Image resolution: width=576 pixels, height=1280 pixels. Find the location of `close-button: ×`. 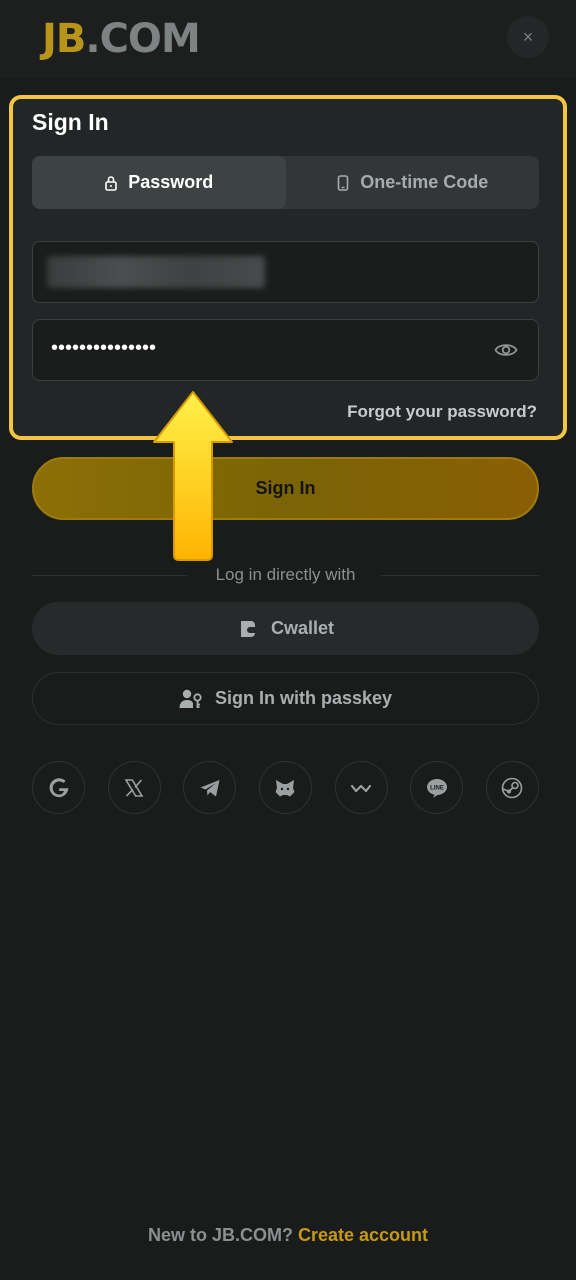

close-button: × is located at coordinates (528, 37).